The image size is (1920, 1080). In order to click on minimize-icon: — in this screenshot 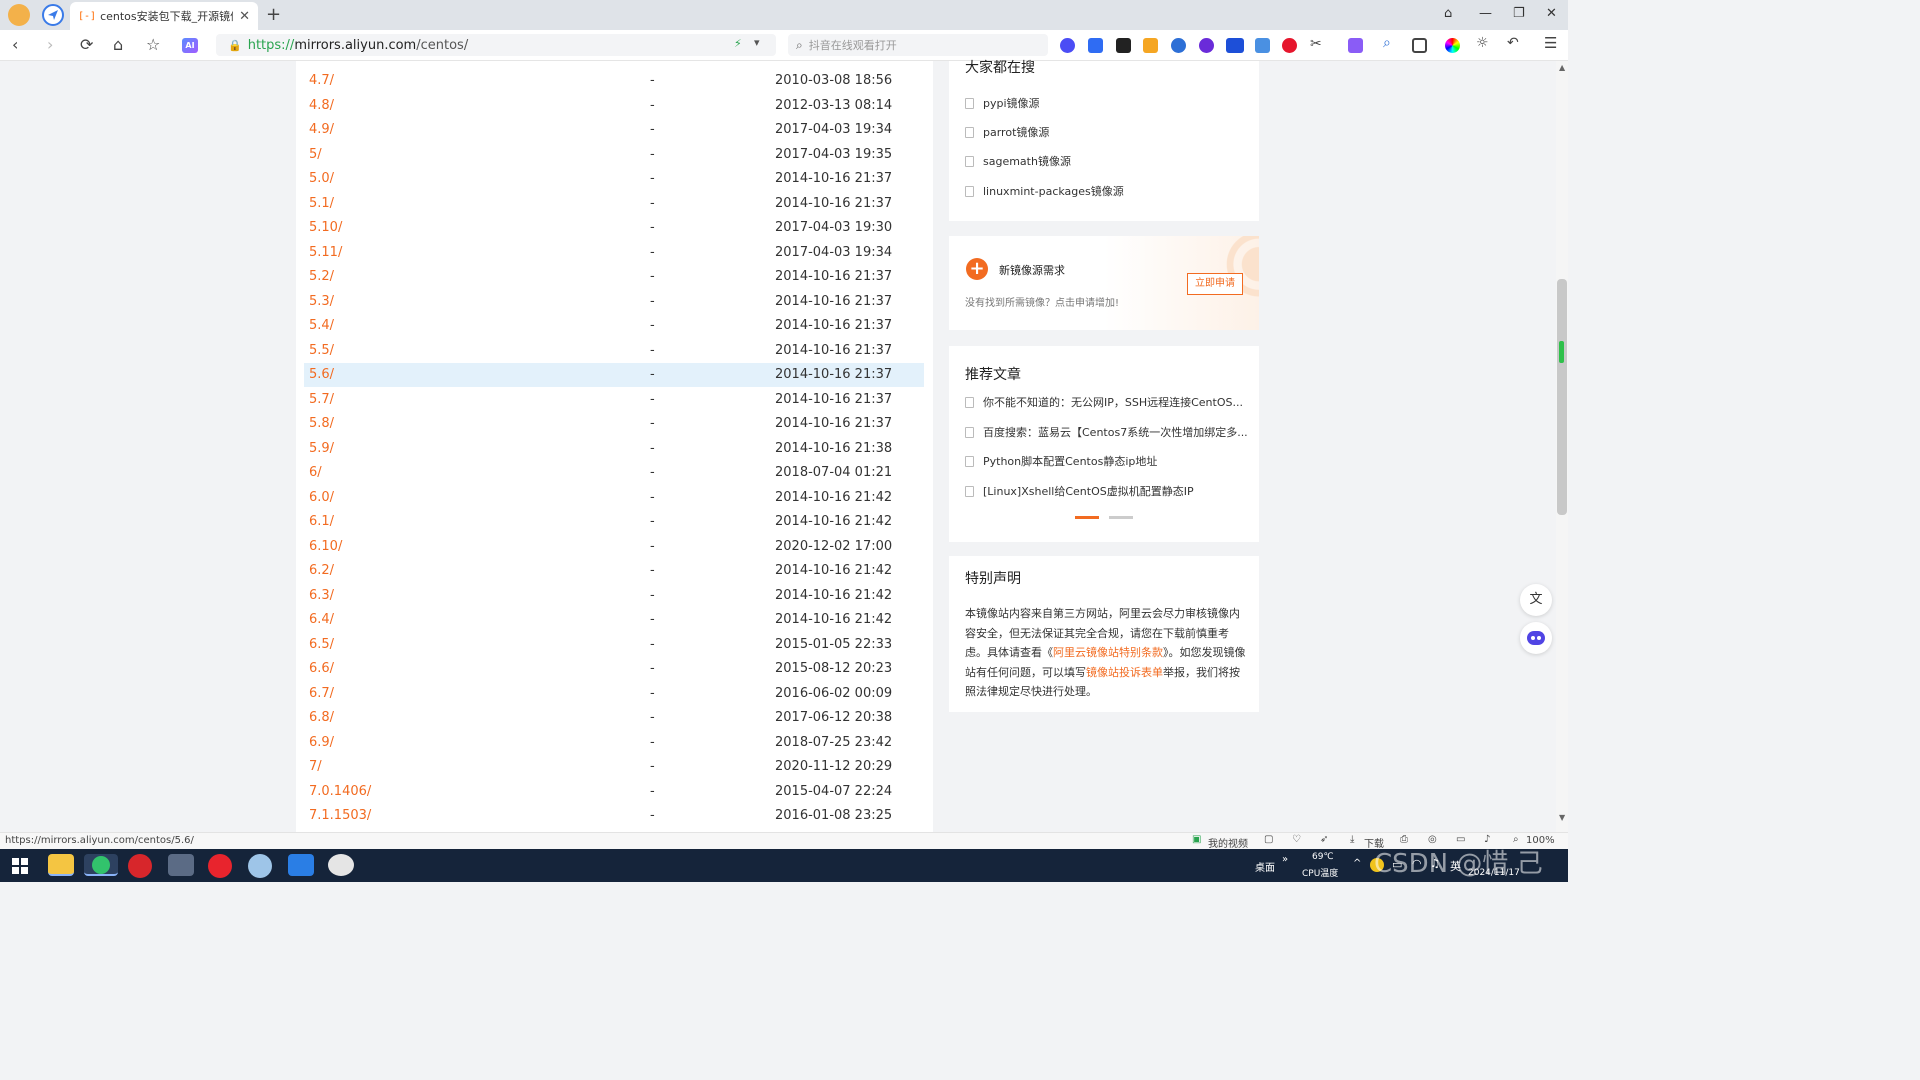, I will do `click(1485, 13)`.